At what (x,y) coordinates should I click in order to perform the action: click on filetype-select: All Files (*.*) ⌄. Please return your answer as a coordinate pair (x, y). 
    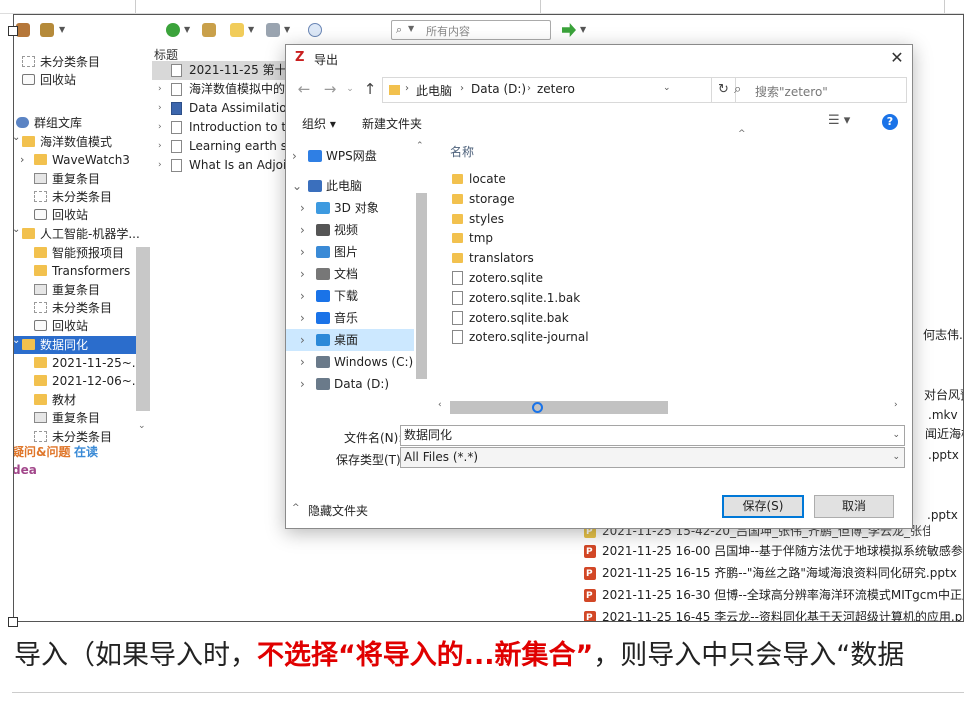
    Looking at the image, I should click on (652, 457).